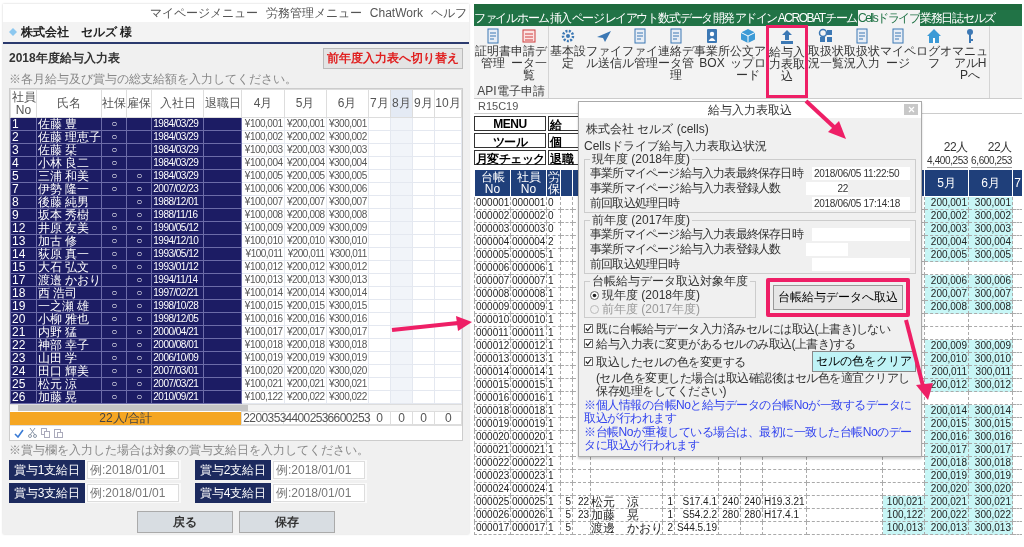  Describe the element at coordinates (990, 183) in the screenshot. I see `column-header: 6月` at that location.